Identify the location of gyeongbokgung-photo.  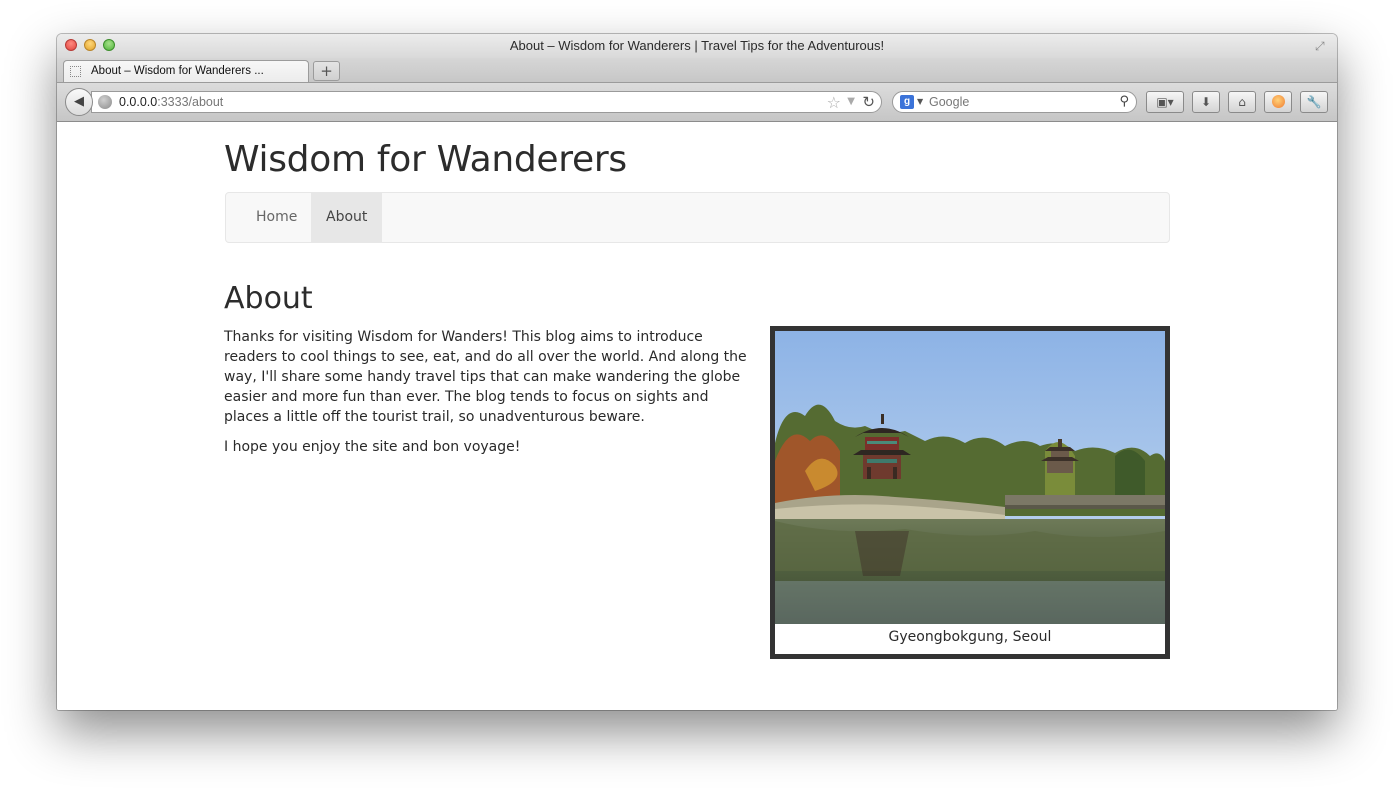
(970, 477).